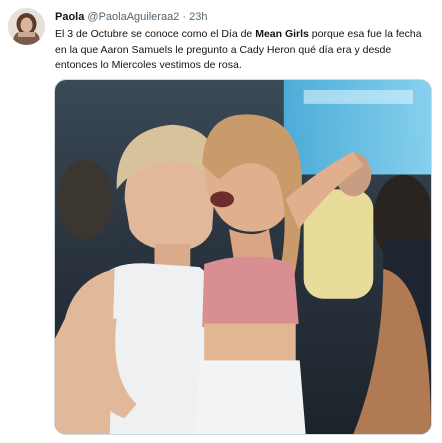 This screenshot has height=443, width=442. What do you see at coordinates (155, 34) in the screenshot?
I see `tweet-text-part1: El 3 de Octubre se conoce como el Día de` at bounding box center [155, 34].